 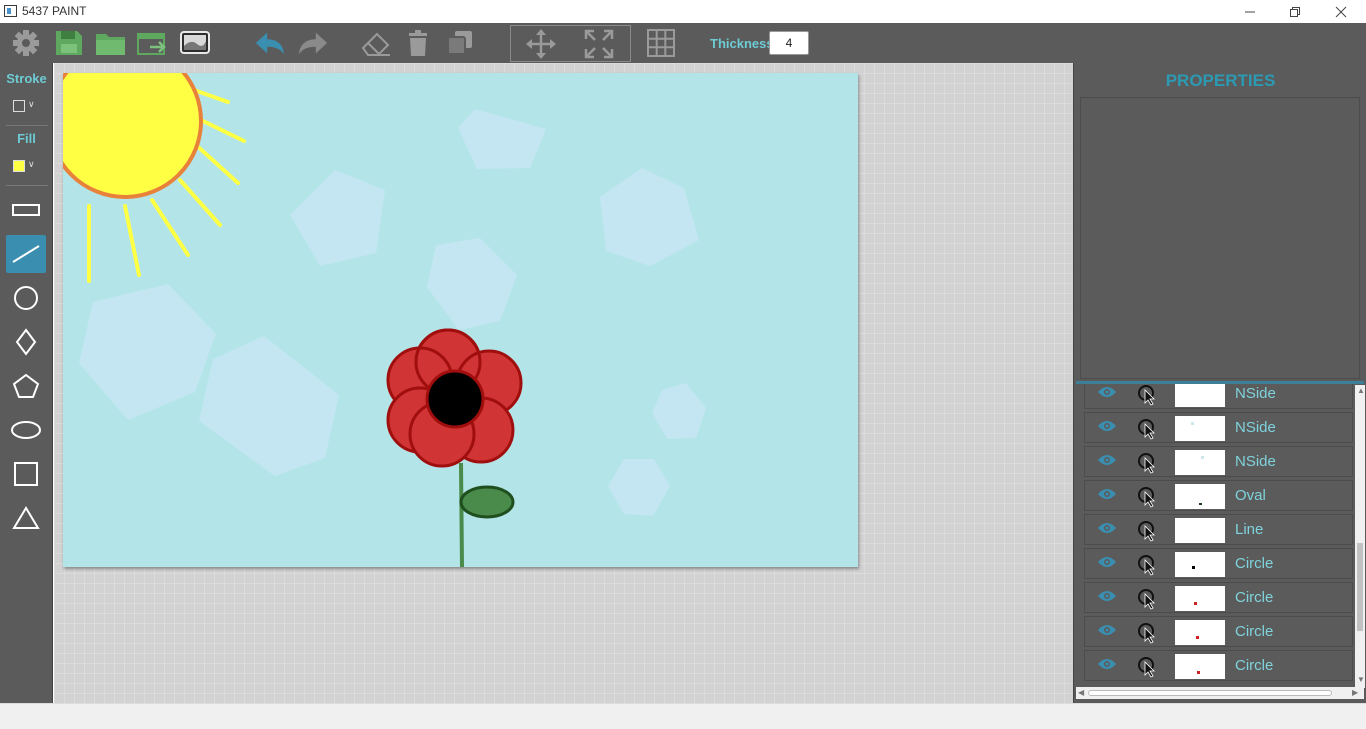 What do you see at coordinates (1081, 692) in the screenshot?
I see `scroll-left-icon: ◀` at bounding box center [1081, 692].